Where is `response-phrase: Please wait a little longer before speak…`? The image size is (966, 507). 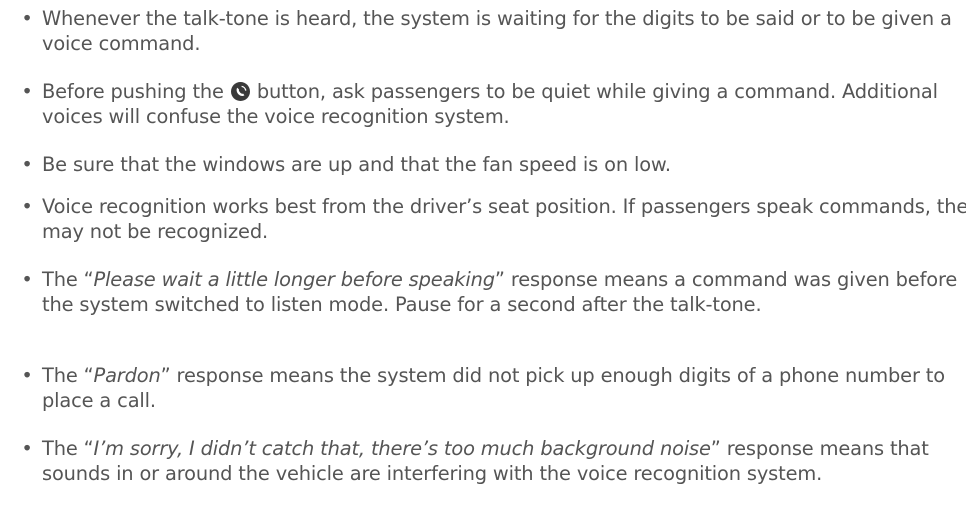 response-phrase: Please wait a little longer before speak… is located at coordinates (294, 279).